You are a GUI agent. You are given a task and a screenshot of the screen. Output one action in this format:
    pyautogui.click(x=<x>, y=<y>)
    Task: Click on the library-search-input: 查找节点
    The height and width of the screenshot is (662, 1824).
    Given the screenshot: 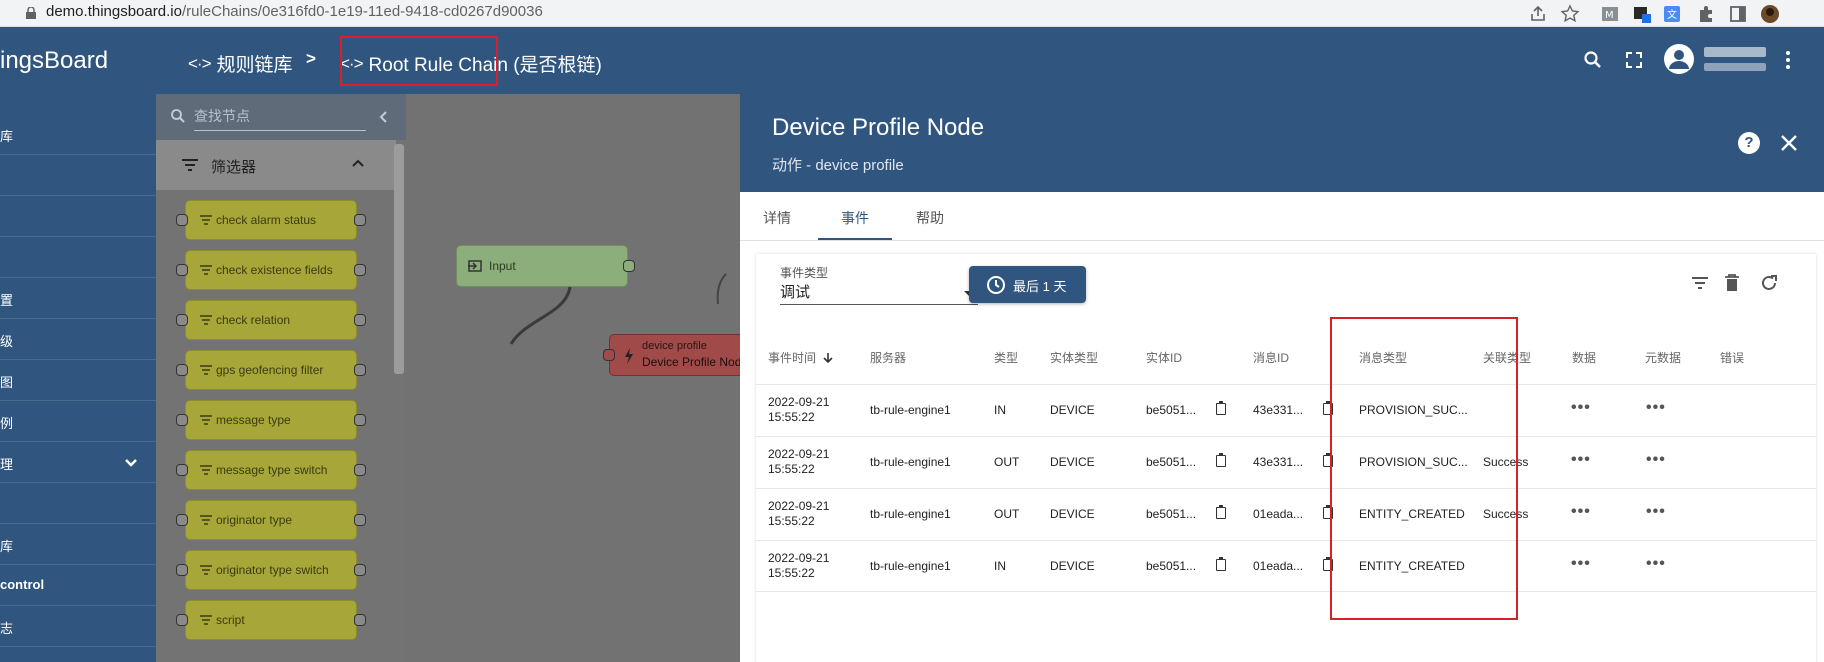 What is the action you would take?
    pyautogui.click(x=280, y=118)
    